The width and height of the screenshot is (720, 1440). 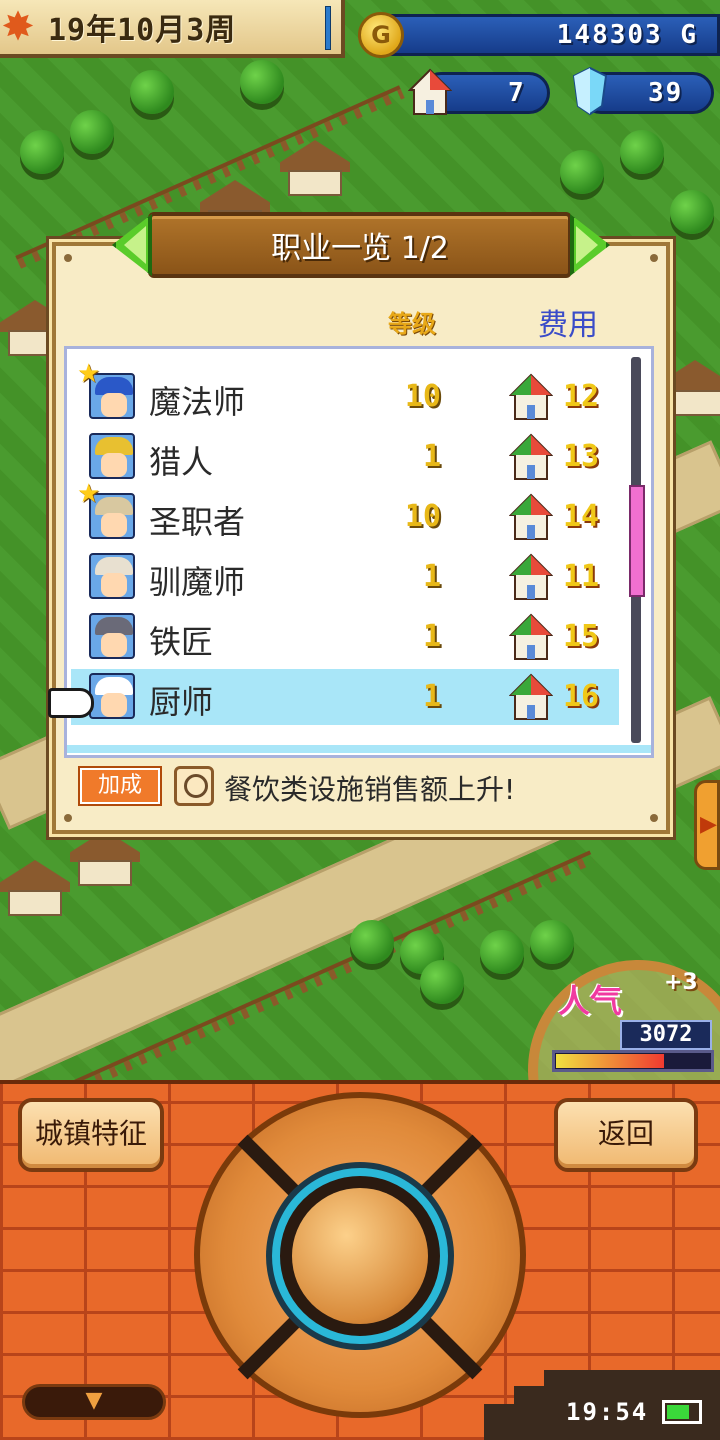 I want to click on popularity-delta: +3, so click(x=681, y=982).